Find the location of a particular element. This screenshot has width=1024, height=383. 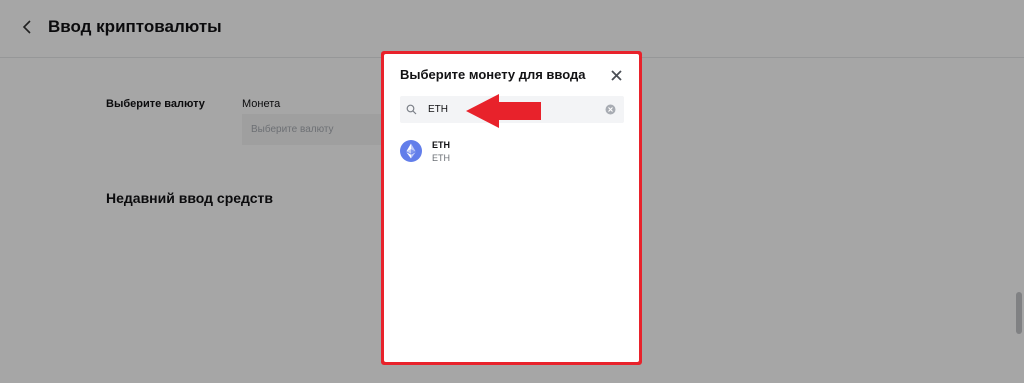

search-box is located at coordinates (512, 109).